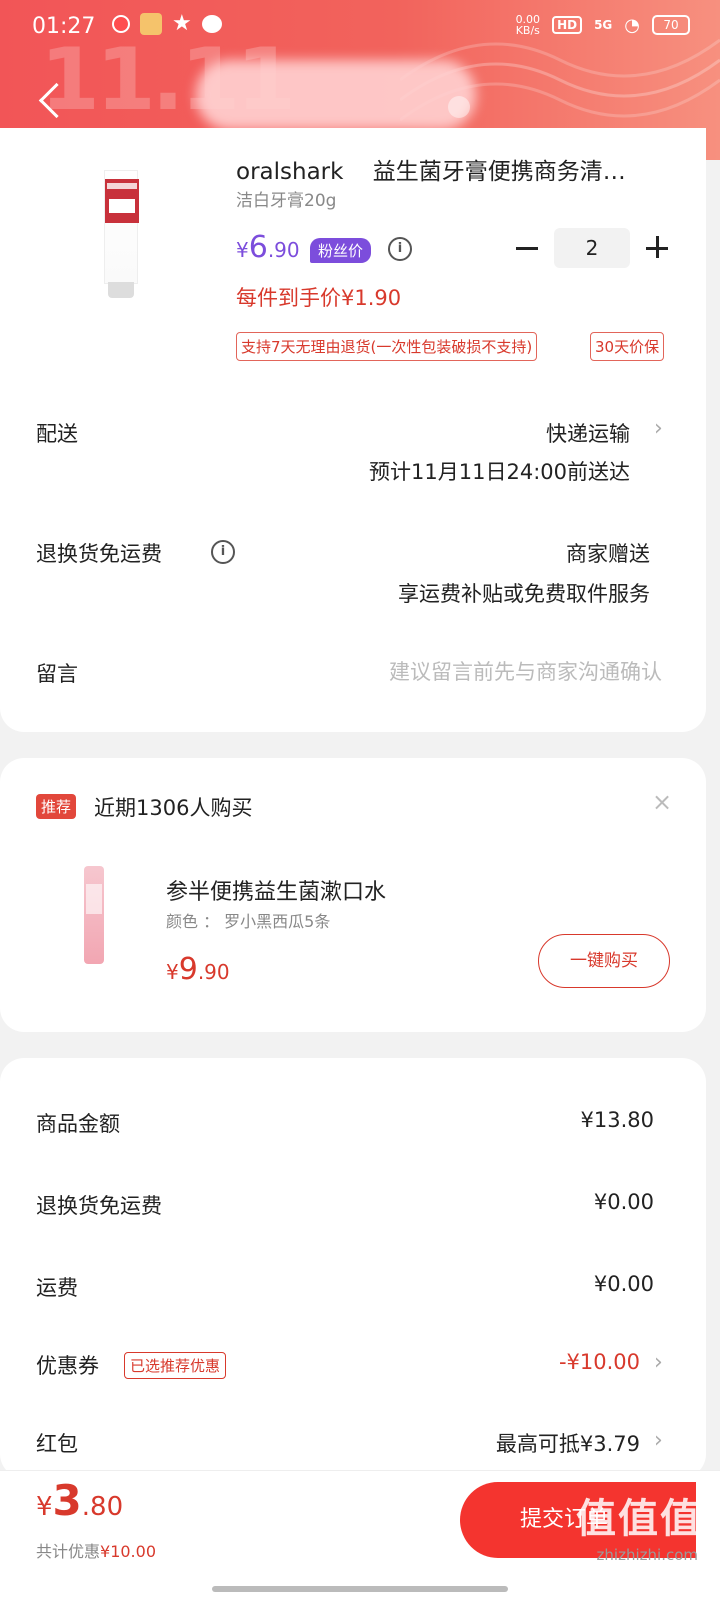 This screenshot has width=720, height=1601. What do you see at coordinates (286, 201) in the screenshot?
I see `product-spec: 洁白牙膏20g` at bounding box center [286, 201].